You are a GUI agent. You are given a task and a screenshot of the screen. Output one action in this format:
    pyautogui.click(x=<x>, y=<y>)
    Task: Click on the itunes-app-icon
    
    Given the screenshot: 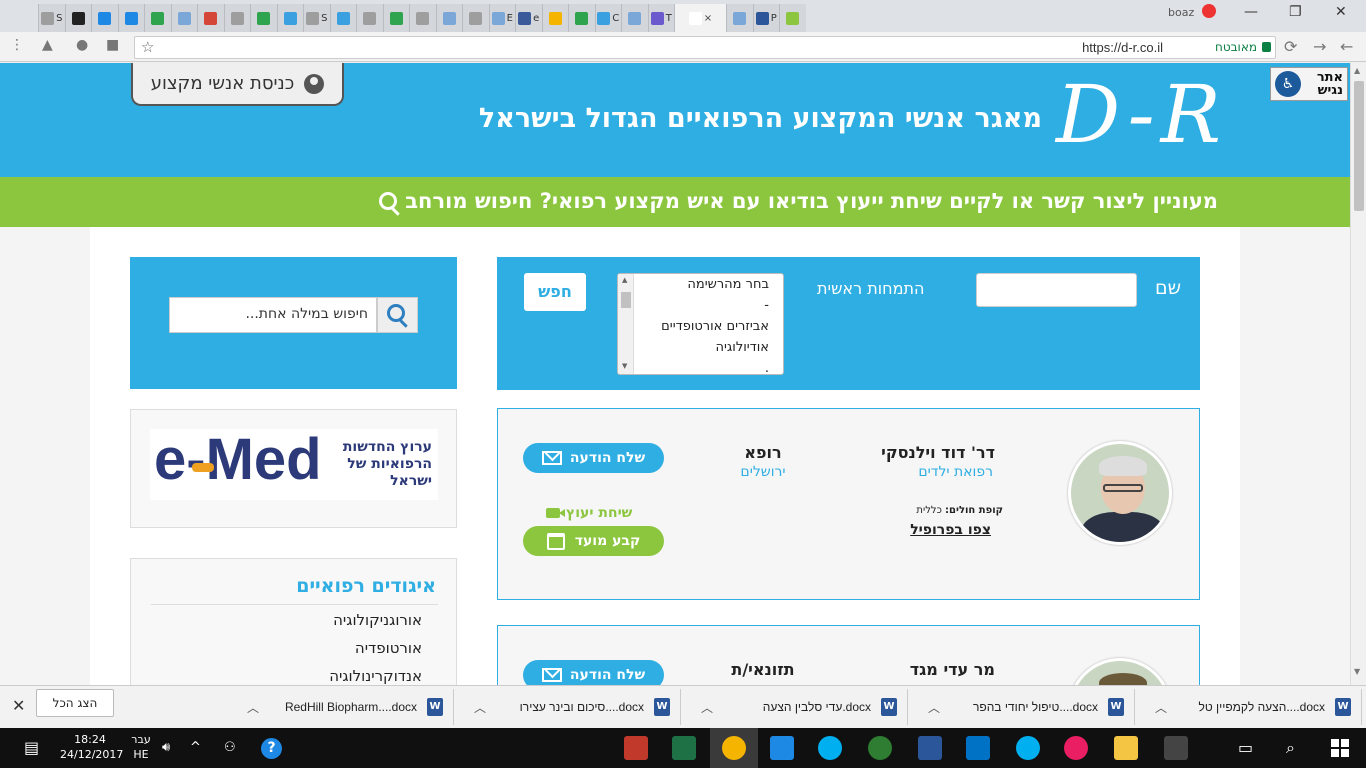 What is the action you would take?
    pyautogui.click(x=1076, y=748)
    